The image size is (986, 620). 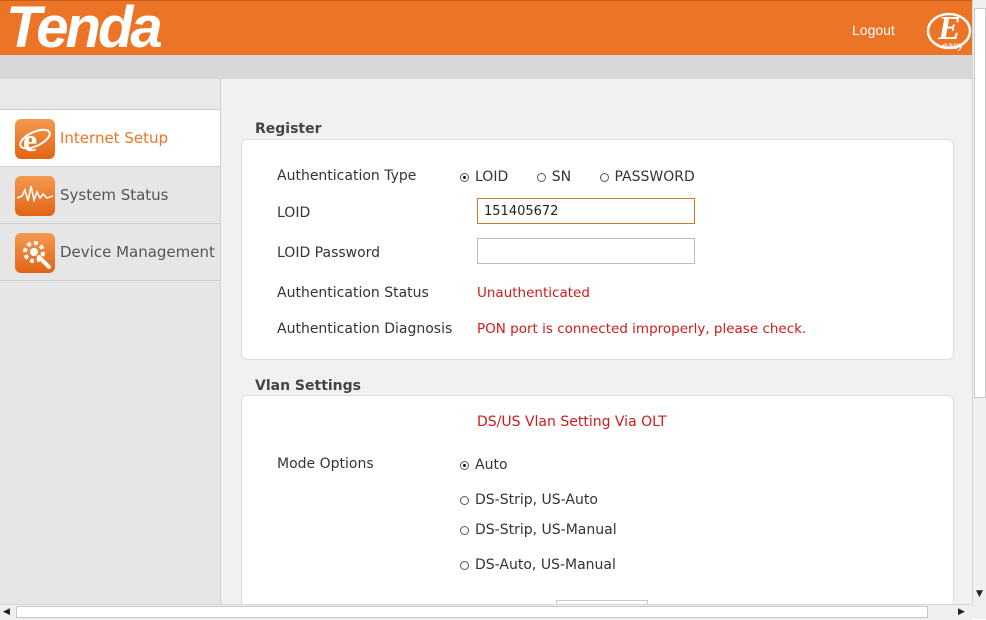 I want to click on logout-link: Logout, so click(x=873, y=30).